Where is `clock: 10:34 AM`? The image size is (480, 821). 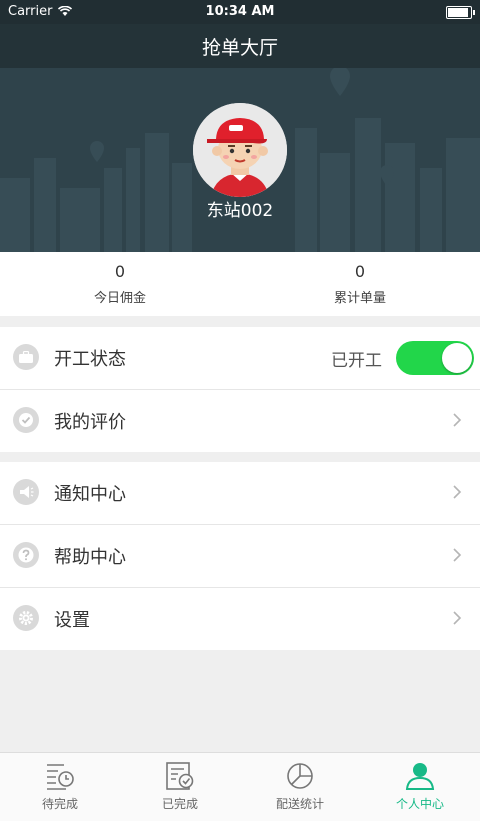
clock: 10:34 AM is located at coordinates (240, 11).